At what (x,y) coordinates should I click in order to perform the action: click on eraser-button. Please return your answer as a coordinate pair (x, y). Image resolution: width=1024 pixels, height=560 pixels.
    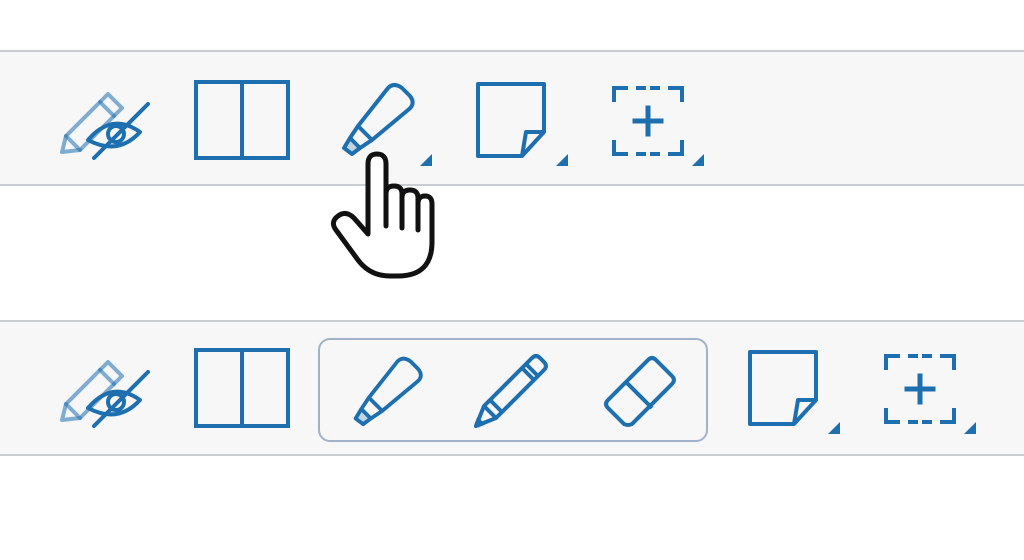
    Looking at the image, I should click on (641, 391).